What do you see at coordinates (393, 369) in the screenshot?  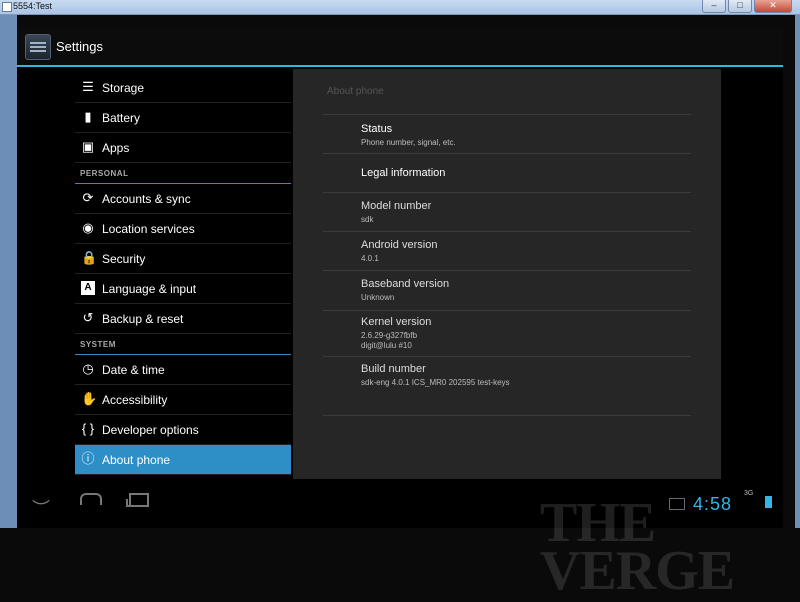 I see `pref-title: Build number` at bounding box center [393, 369].